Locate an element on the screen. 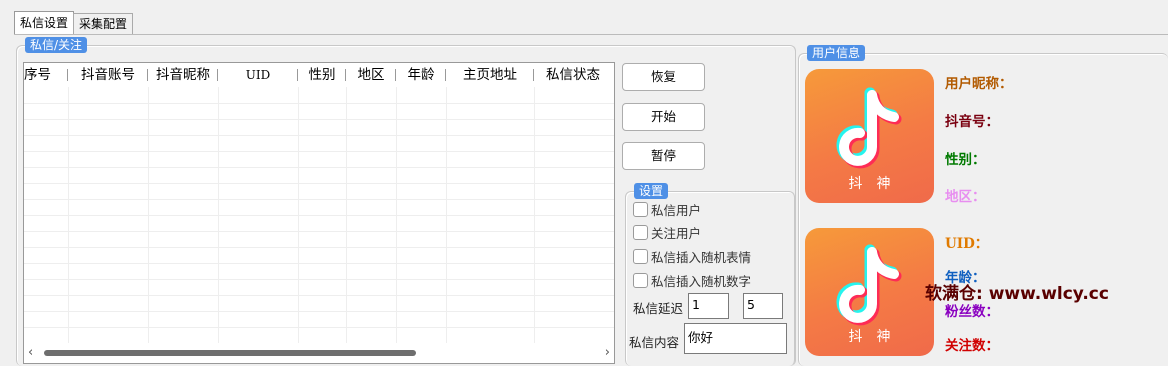 Image resolution: width=1168 pixels, height=366 pixels. option-message-user: 私信用户 is located at coordinates (667, 209).